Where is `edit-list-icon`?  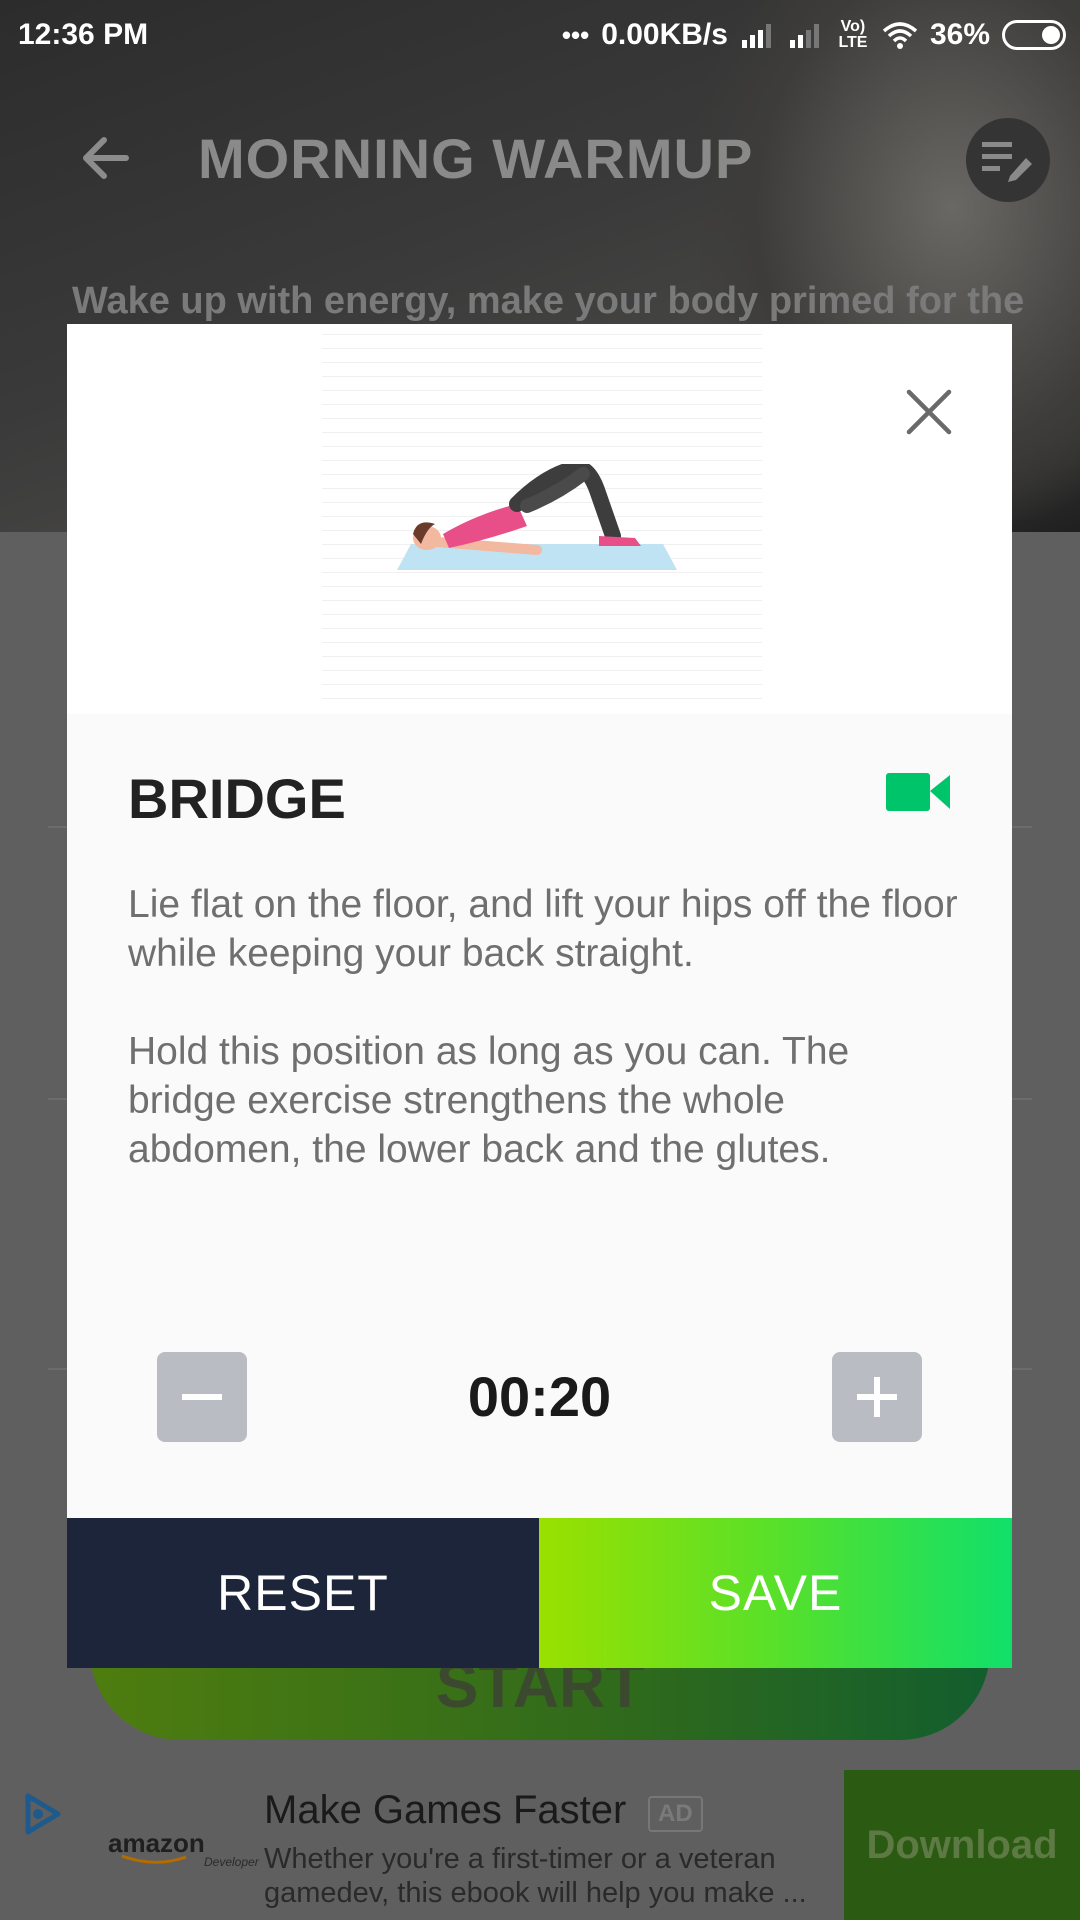
edit-list-icon is located at coordinates (1008, 160).